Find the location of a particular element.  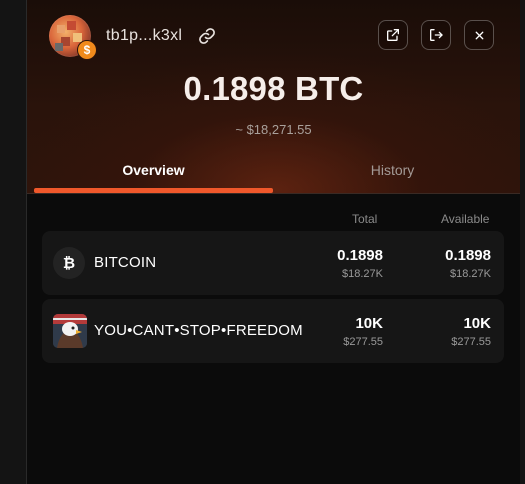

background-window-left is located at coordinates (13, 242).